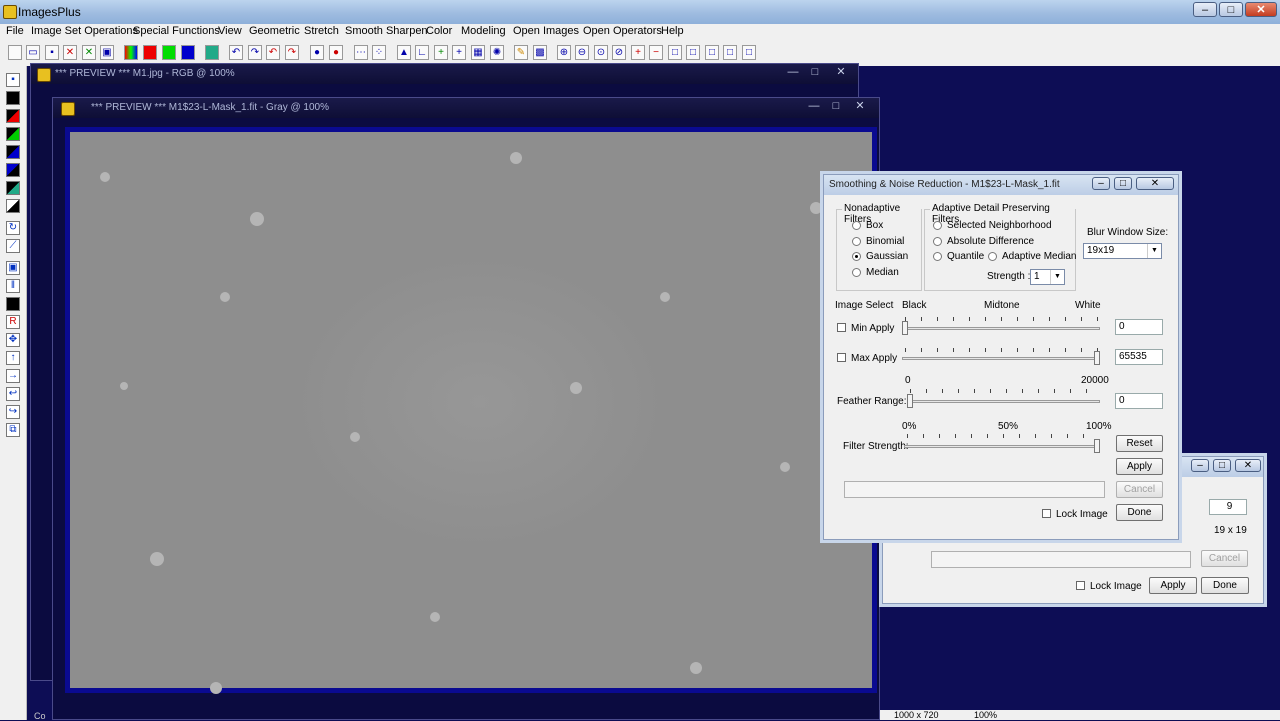 The image size is (1280, 721). Describe the element at coordinates (13, 206) in the screenshot. I see `invert-icon` at that location.